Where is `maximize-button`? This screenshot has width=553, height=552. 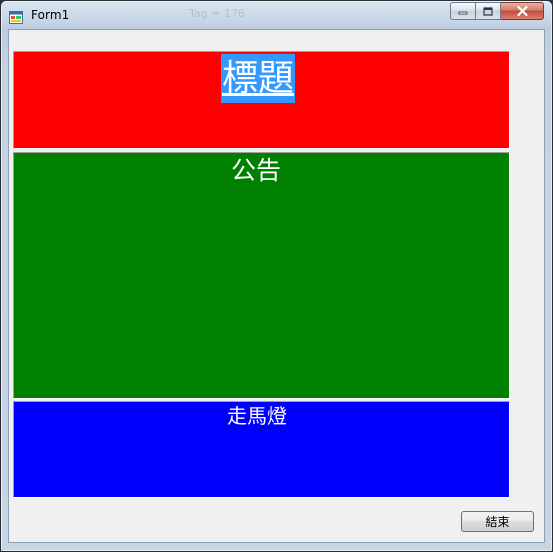 maximize-button is located at coordinates (488, 11).